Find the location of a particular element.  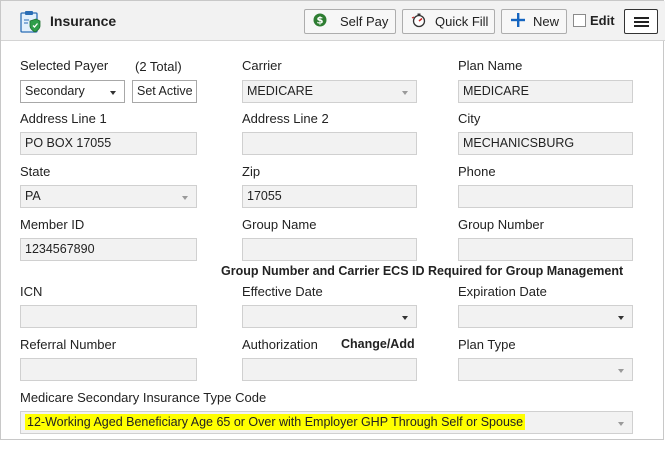

panel-header: Insurance $ Self Pay Quick Fill New Edit is located at coordinates (333, 21).